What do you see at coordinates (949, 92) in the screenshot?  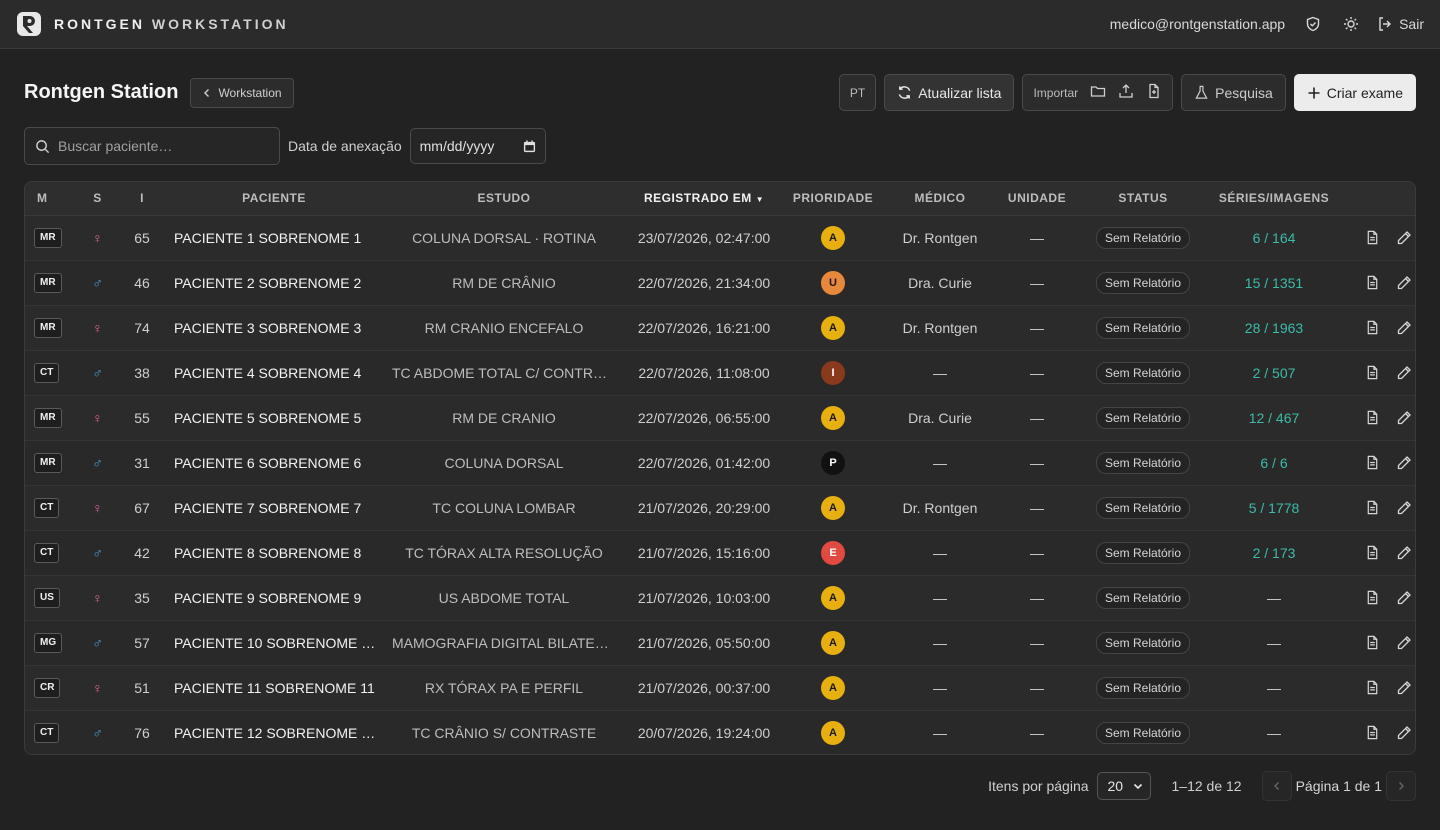 I see `refresh-list-button: Atualizar lista` at bounding box center [949, 92].